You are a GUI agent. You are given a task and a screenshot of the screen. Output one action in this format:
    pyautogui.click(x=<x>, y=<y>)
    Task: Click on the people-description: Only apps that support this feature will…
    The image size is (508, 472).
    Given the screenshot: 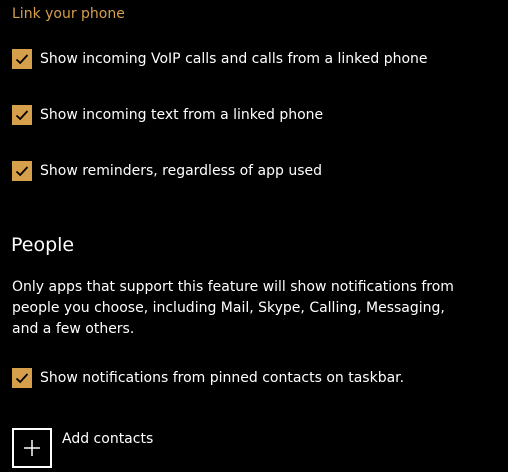 What is the action you would take?
    pyautogui.click(x=233, y=308)
    